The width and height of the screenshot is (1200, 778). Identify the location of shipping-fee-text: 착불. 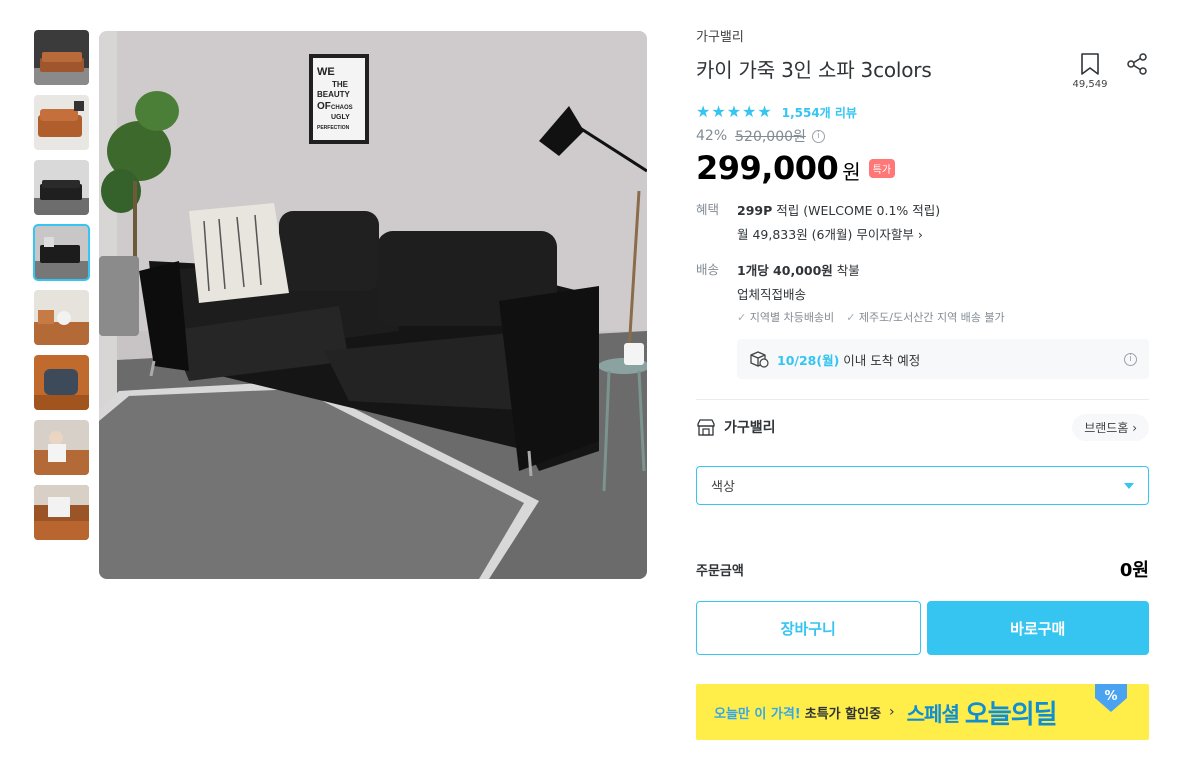
(846, 270).